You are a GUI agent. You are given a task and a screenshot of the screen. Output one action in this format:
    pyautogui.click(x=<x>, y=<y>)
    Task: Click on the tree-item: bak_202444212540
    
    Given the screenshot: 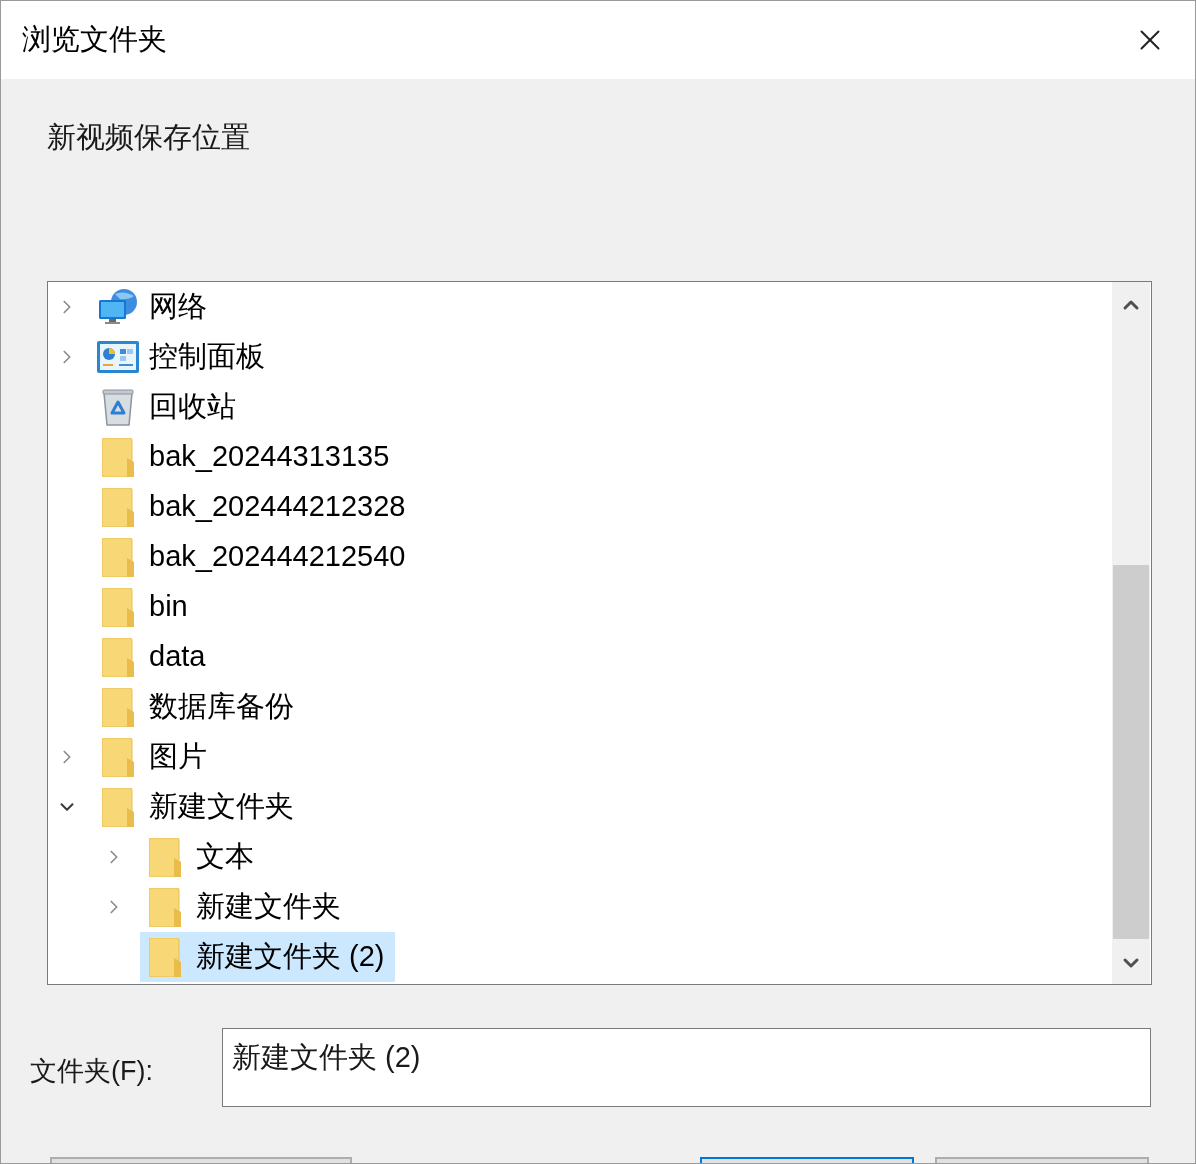 What is the action you would take?
    pyautogui.click(x=254, y=557)
    